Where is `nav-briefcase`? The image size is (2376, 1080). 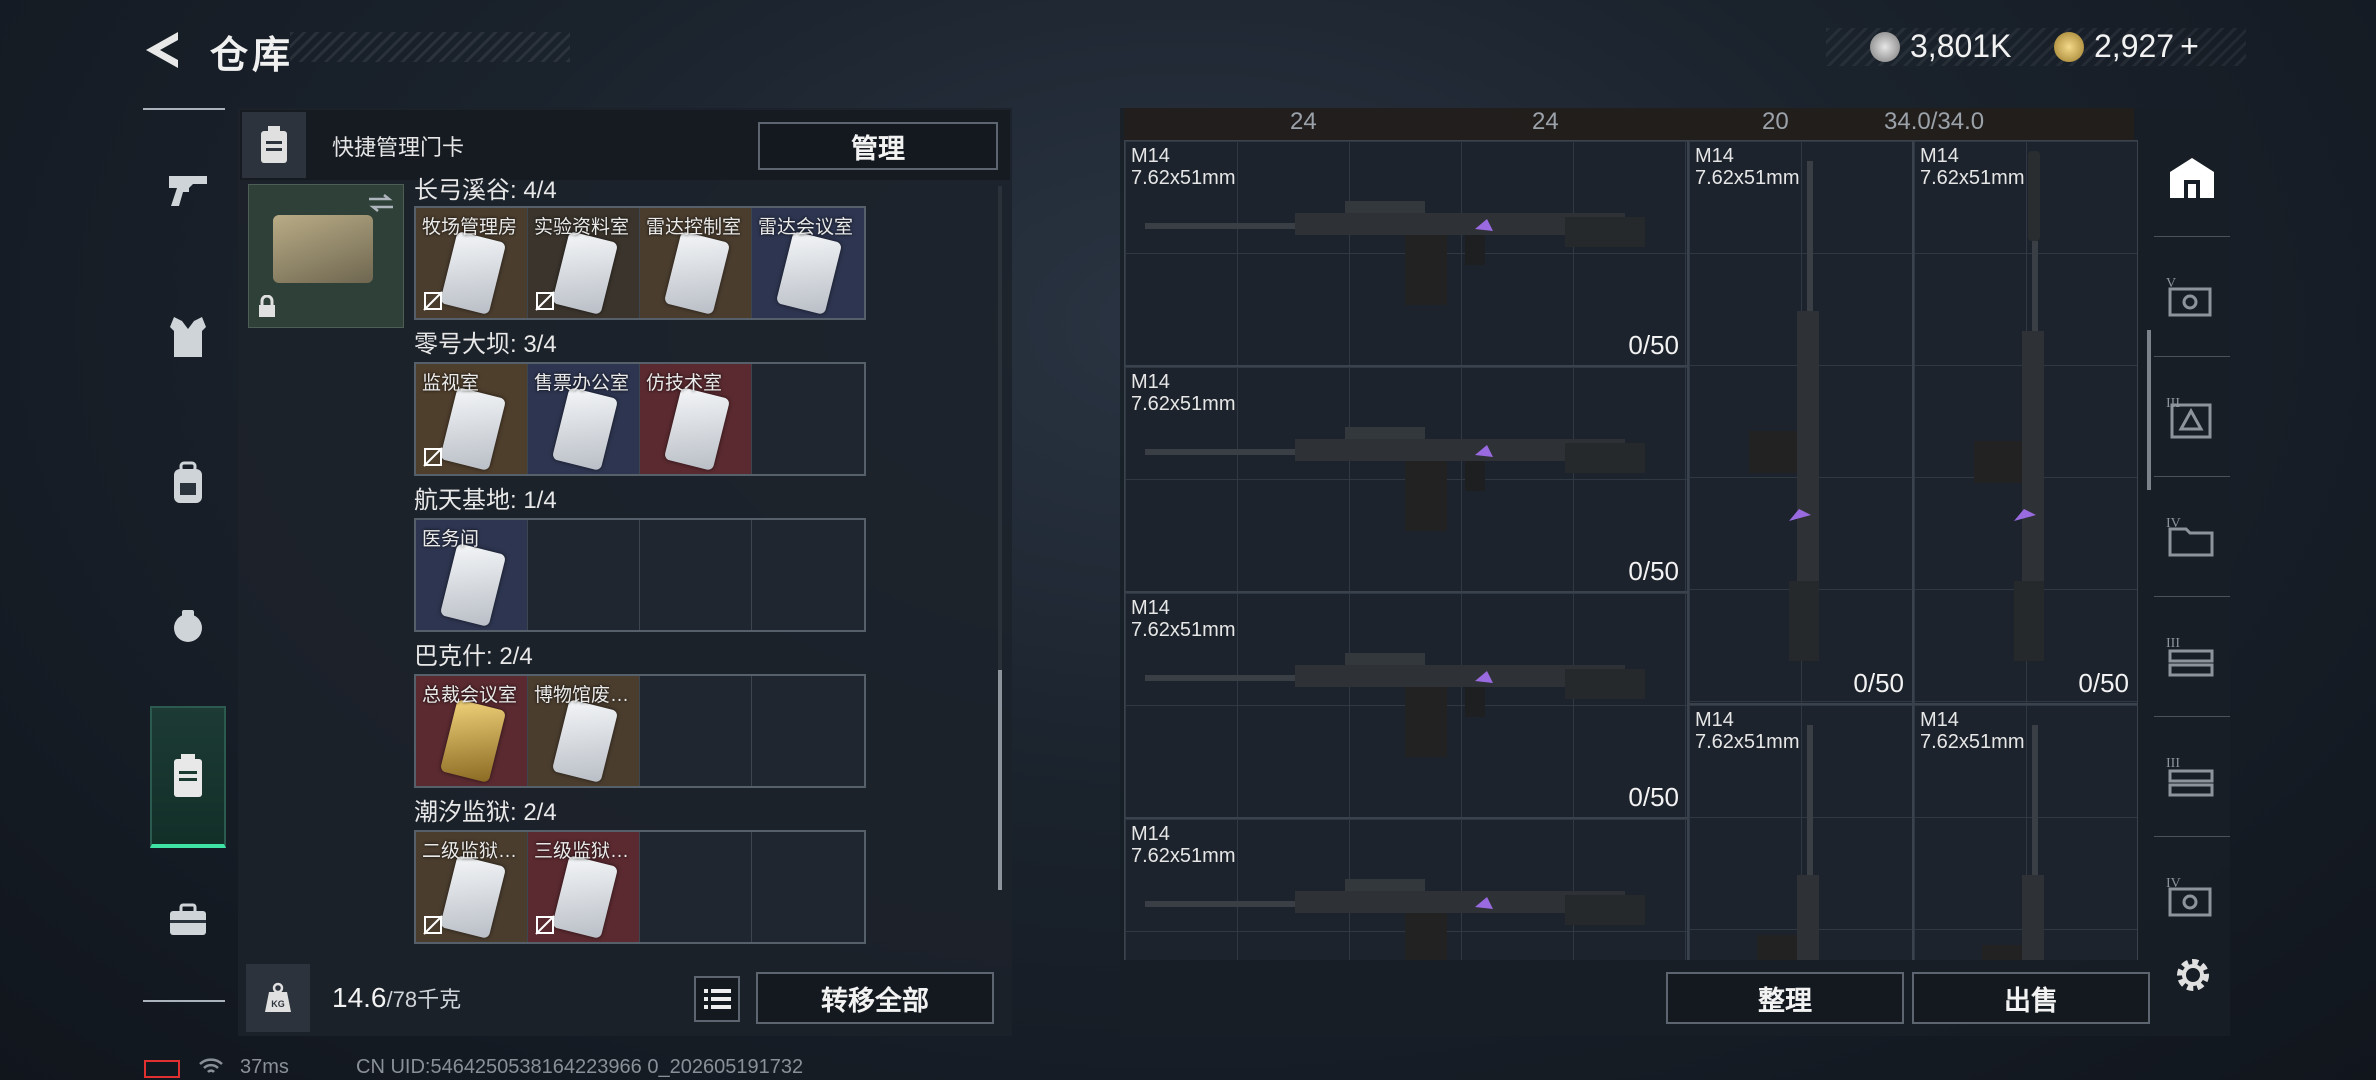 nav-briefcase is located at coordinates (188, 920).